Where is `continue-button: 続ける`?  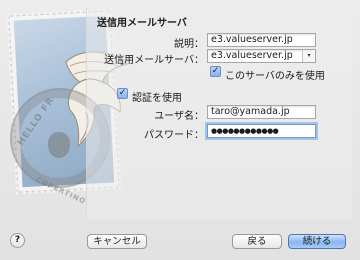
continue-button: 続ける is located at coordinates (317, 241).